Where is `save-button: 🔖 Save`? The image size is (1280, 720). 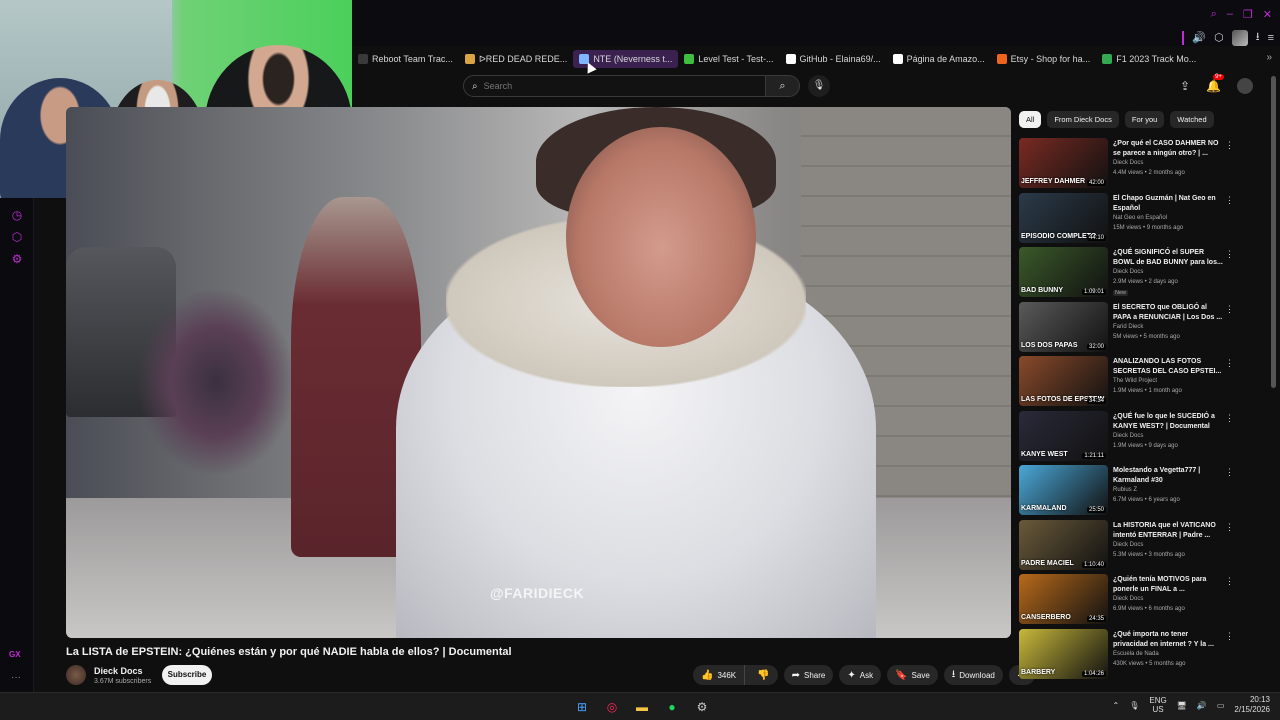
save-button: 🔖 Save is located at coordinates (912, 675).